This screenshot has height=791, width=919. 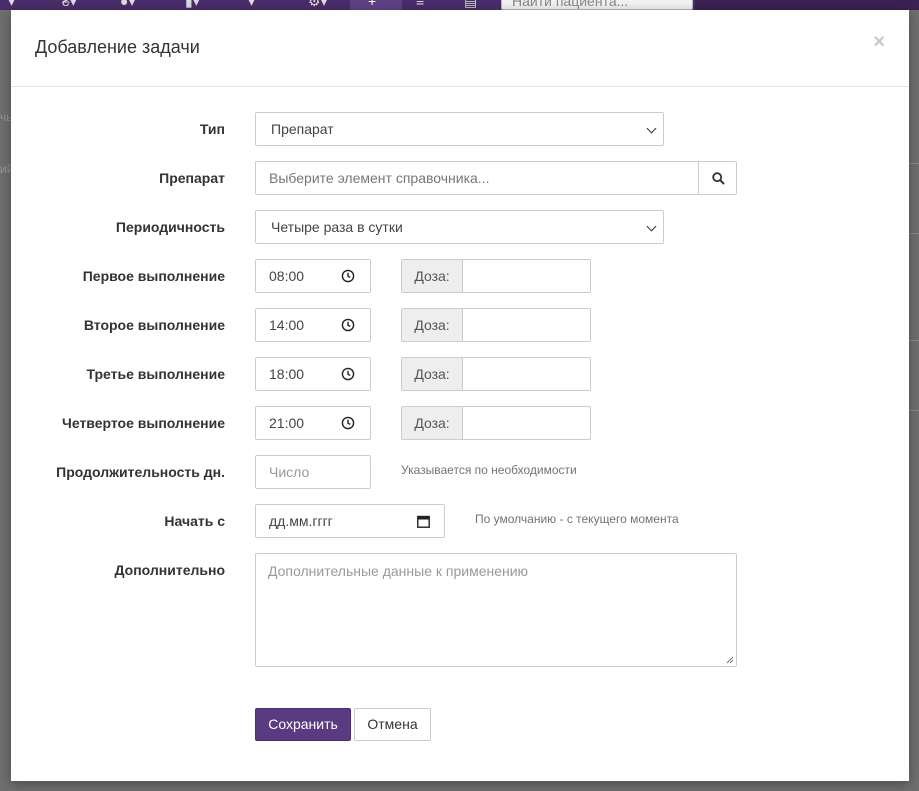 What do you see at coordinates (251, 4) in the screenshot?
I see `cart-icon: ▾` at bounding box center [251, 4].